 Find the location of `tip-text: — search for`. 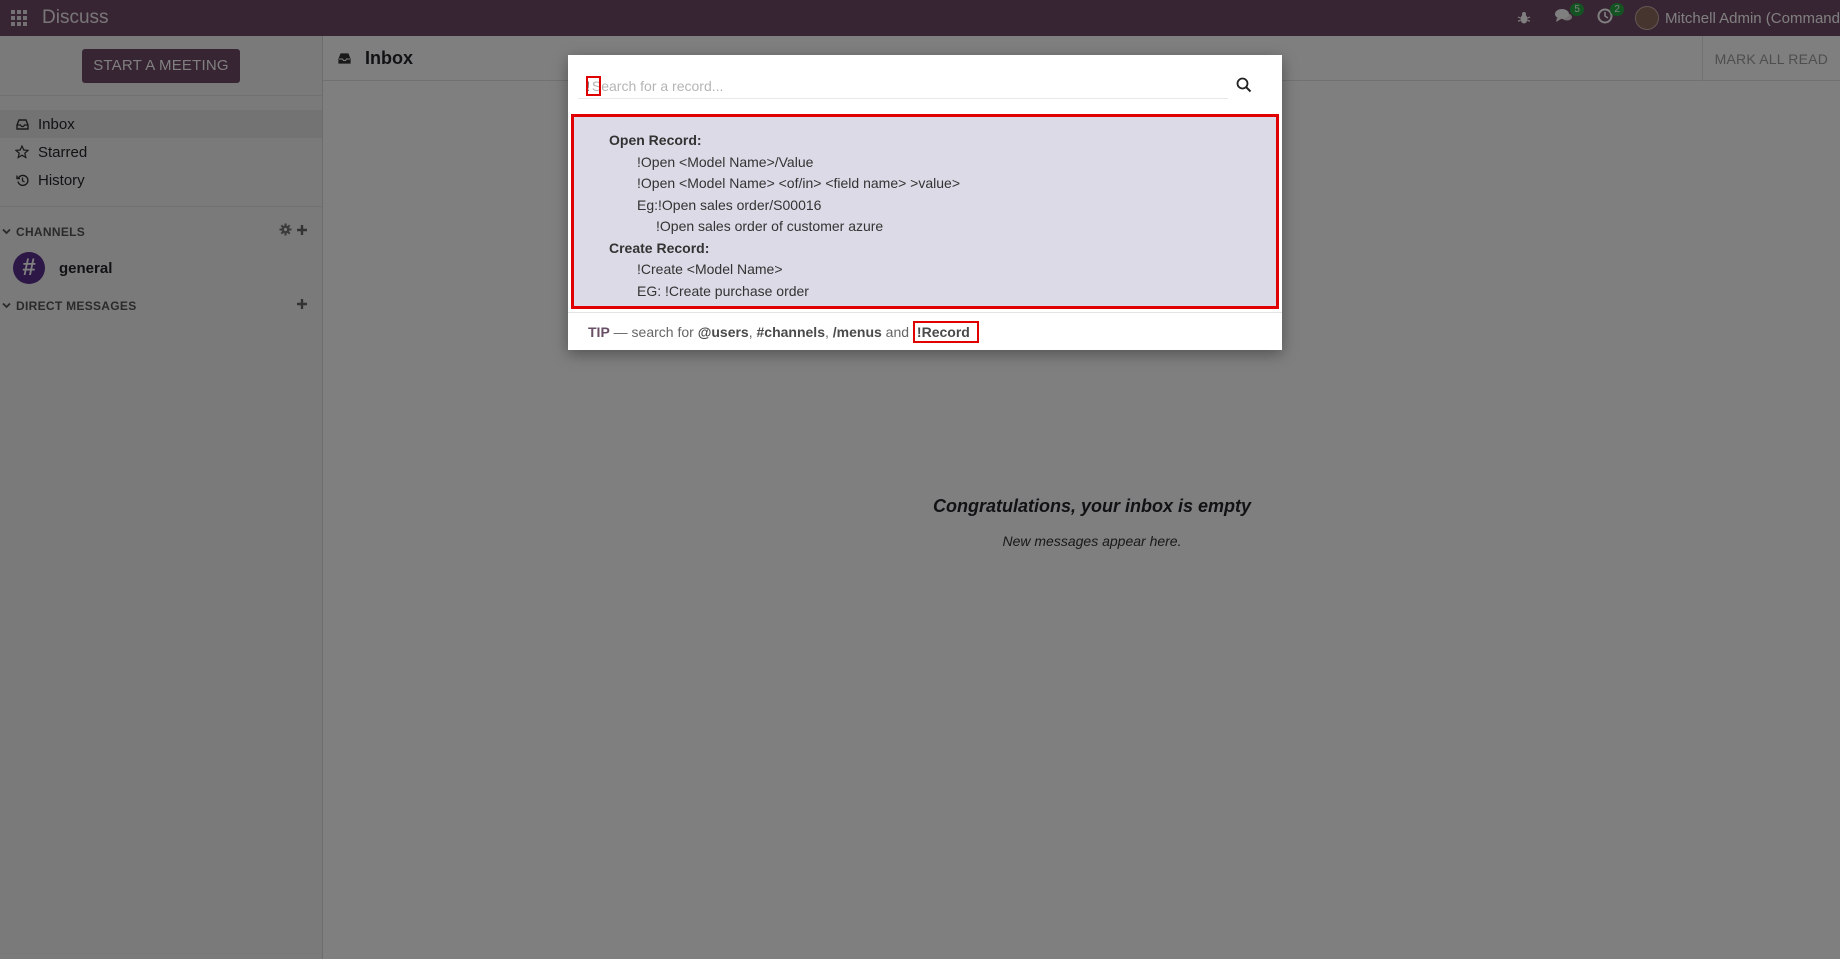

tip-text: — search for is located at coordinates (653, 331).